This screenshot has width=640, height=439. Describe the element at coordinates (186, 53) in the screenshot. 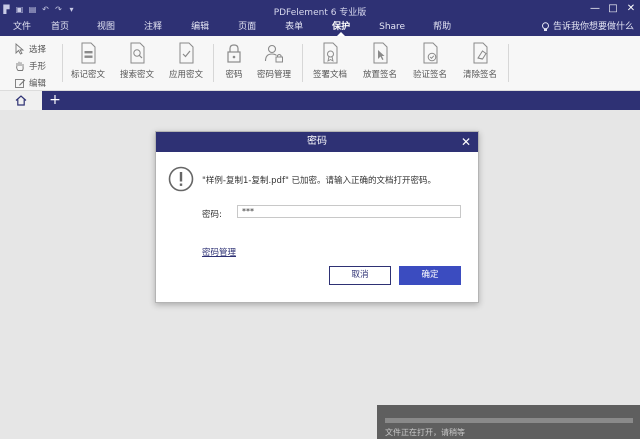

I see `apply-redaction-icon` at that location.